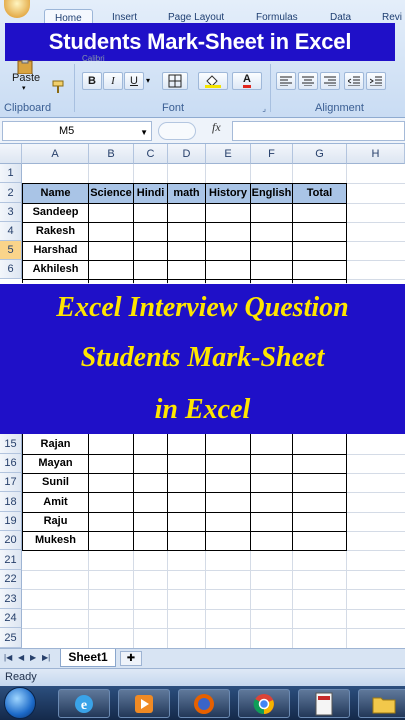  What do you see at coordinates (264, 108) in the screenshot?
I see `font-dialog-launcher-icon: ⌟` at bounding box center [264, 108].